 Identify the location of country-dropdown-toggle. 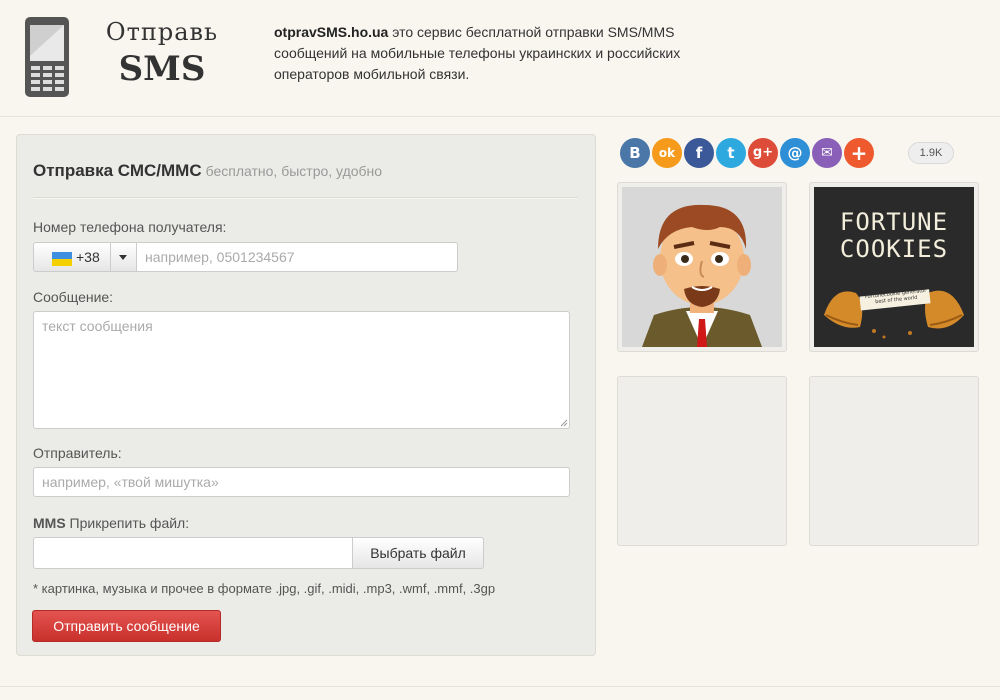
(124, 257).